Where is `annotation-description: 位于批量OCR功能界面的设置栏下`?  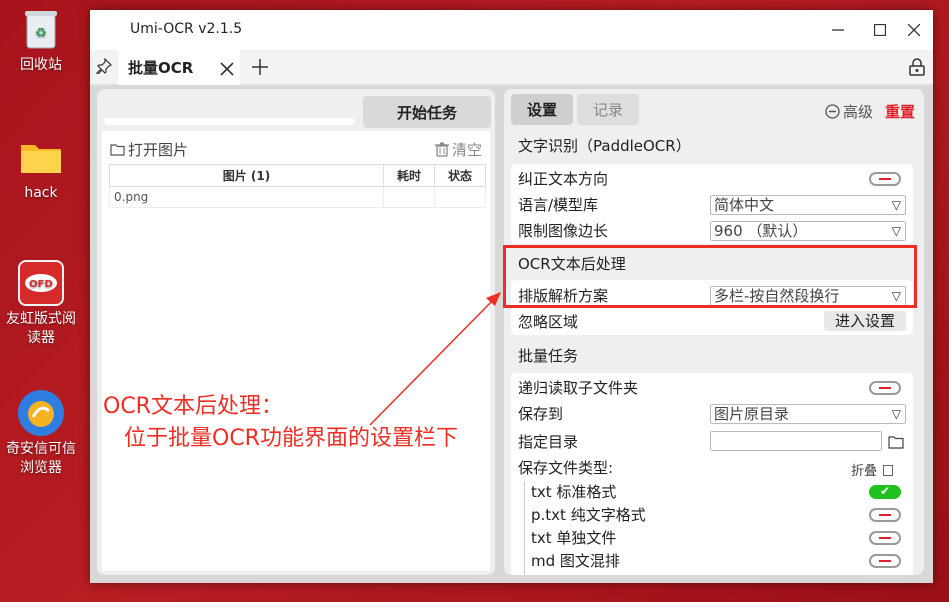 annotation-description: 位于批量OCR功能界面的设置栏下 is located at coordinates (291, 438).